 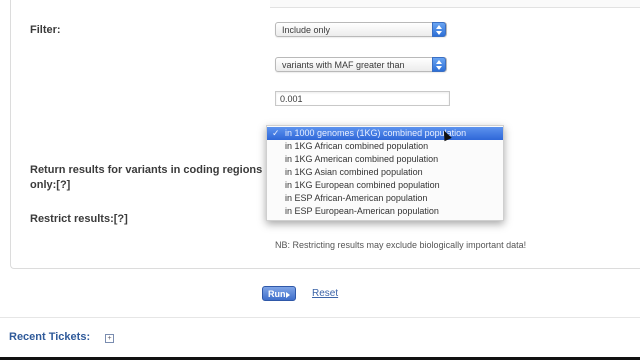 I want to click on run-button: Run, so click(x=279, y=293).